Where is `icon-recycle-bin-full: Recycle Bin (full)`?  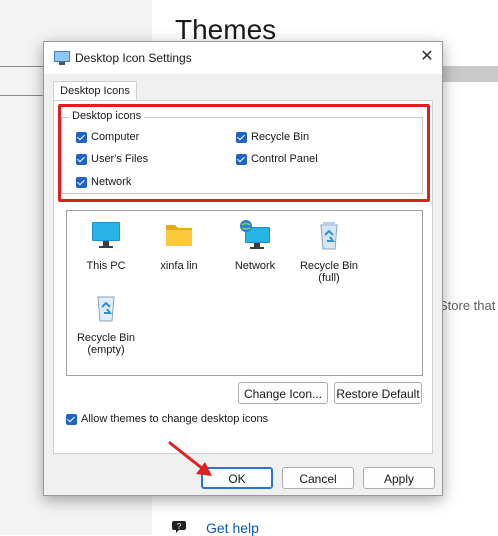 icon-recycle-bin-full: Recycle Bin (full) is located at coordinates (329, 251).